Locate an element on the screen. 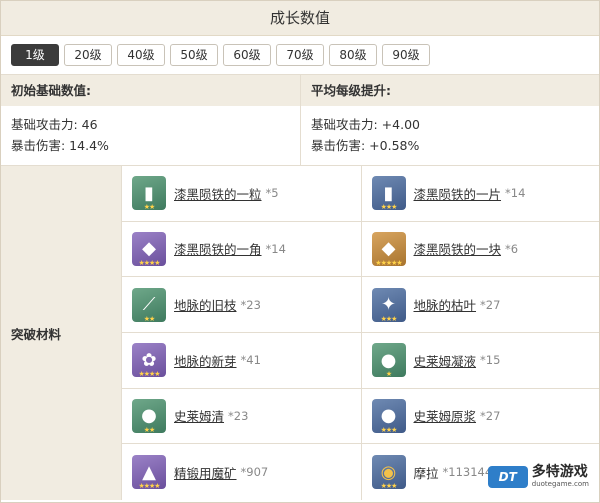 Image resolution: width=600 pixels, height=503 pixels. leaf-icon: ✦ ★★★ is located at coordinates (388, 305).